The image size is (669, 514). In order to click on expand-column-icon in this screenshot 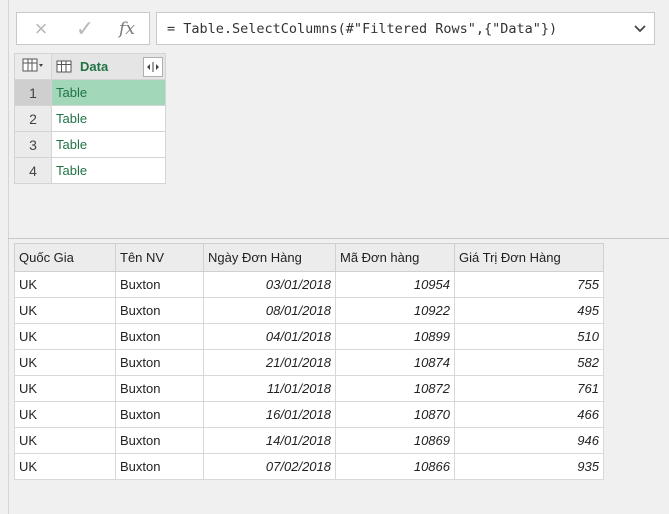, I will do `click(153, 66)`.